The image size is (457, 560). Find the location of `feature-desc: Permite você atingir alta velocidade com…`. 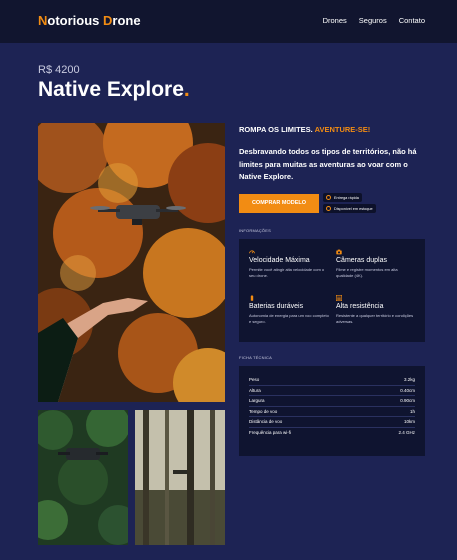

feature-desc: Permite você atingir alta velocidade com… is located at coordinates (287, 272).